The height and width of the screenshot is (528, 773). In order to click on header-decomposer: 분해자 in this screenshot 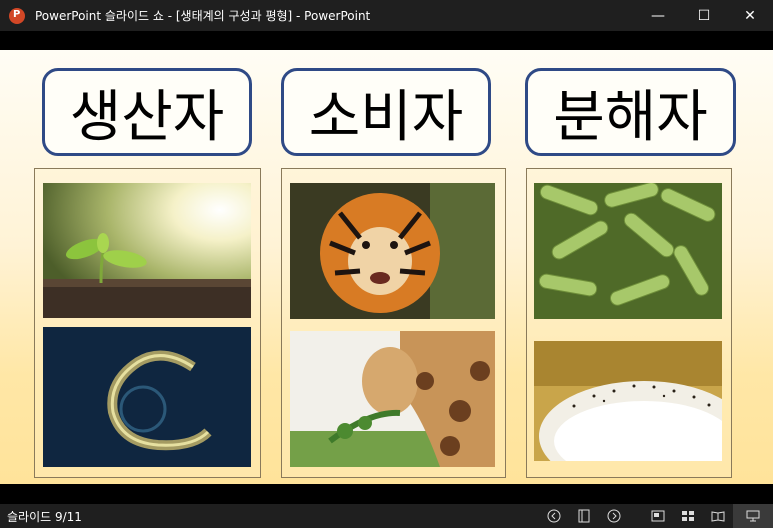, I will do `click(630, 112)`.